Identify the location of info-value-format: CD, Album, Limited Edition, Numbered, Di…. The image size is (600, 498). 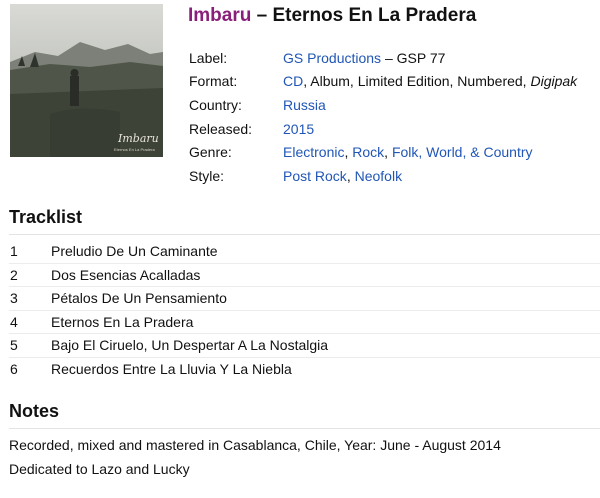
(430, 81).